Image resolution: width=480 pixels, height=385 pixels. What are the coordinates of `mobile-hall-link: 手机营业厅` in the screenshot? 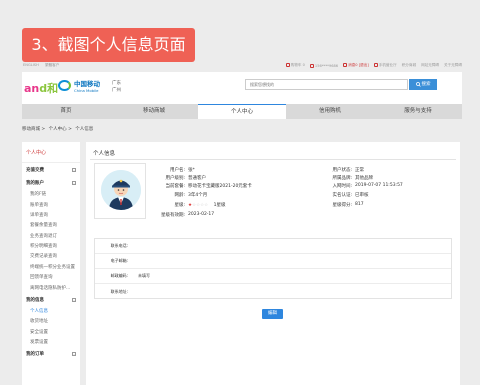 It's located at (385, 65).